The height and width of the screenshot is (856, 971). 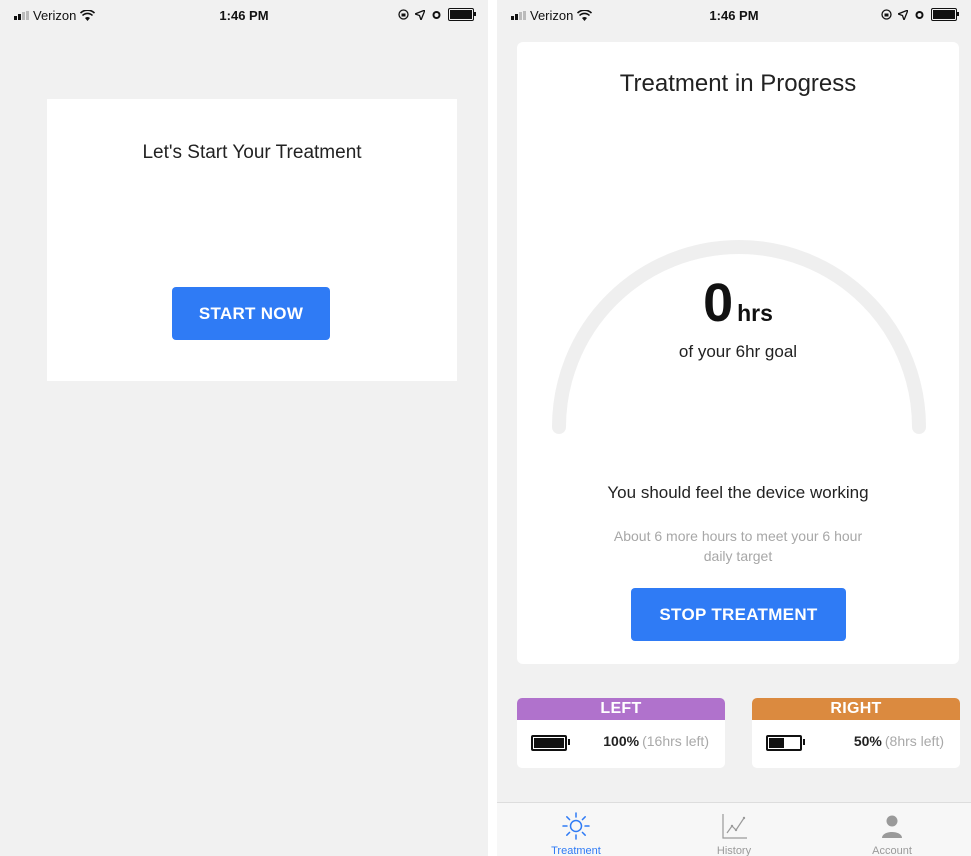 I want to click on tab-label: Treatment, so click(x=576, y=850).